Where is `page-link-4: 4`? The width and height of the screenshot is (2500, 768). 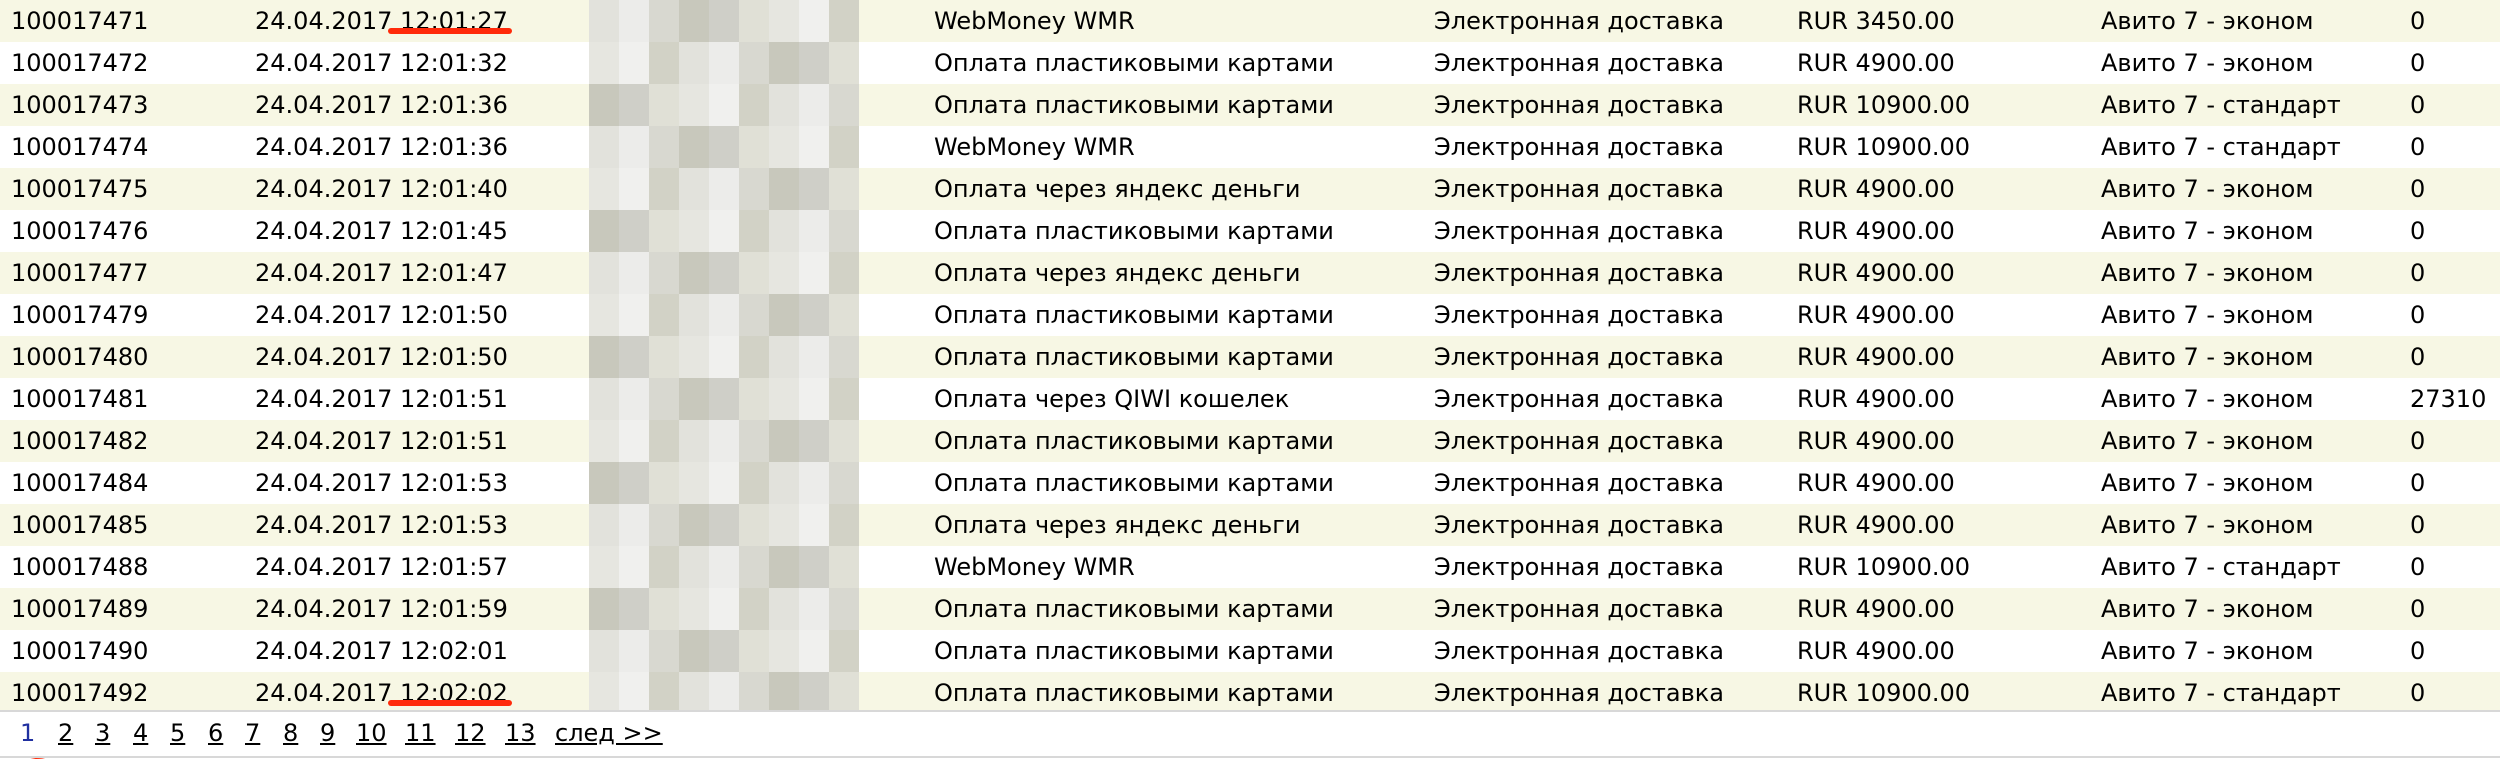 page-link-4: 4 is located at coordinates (140, 733).